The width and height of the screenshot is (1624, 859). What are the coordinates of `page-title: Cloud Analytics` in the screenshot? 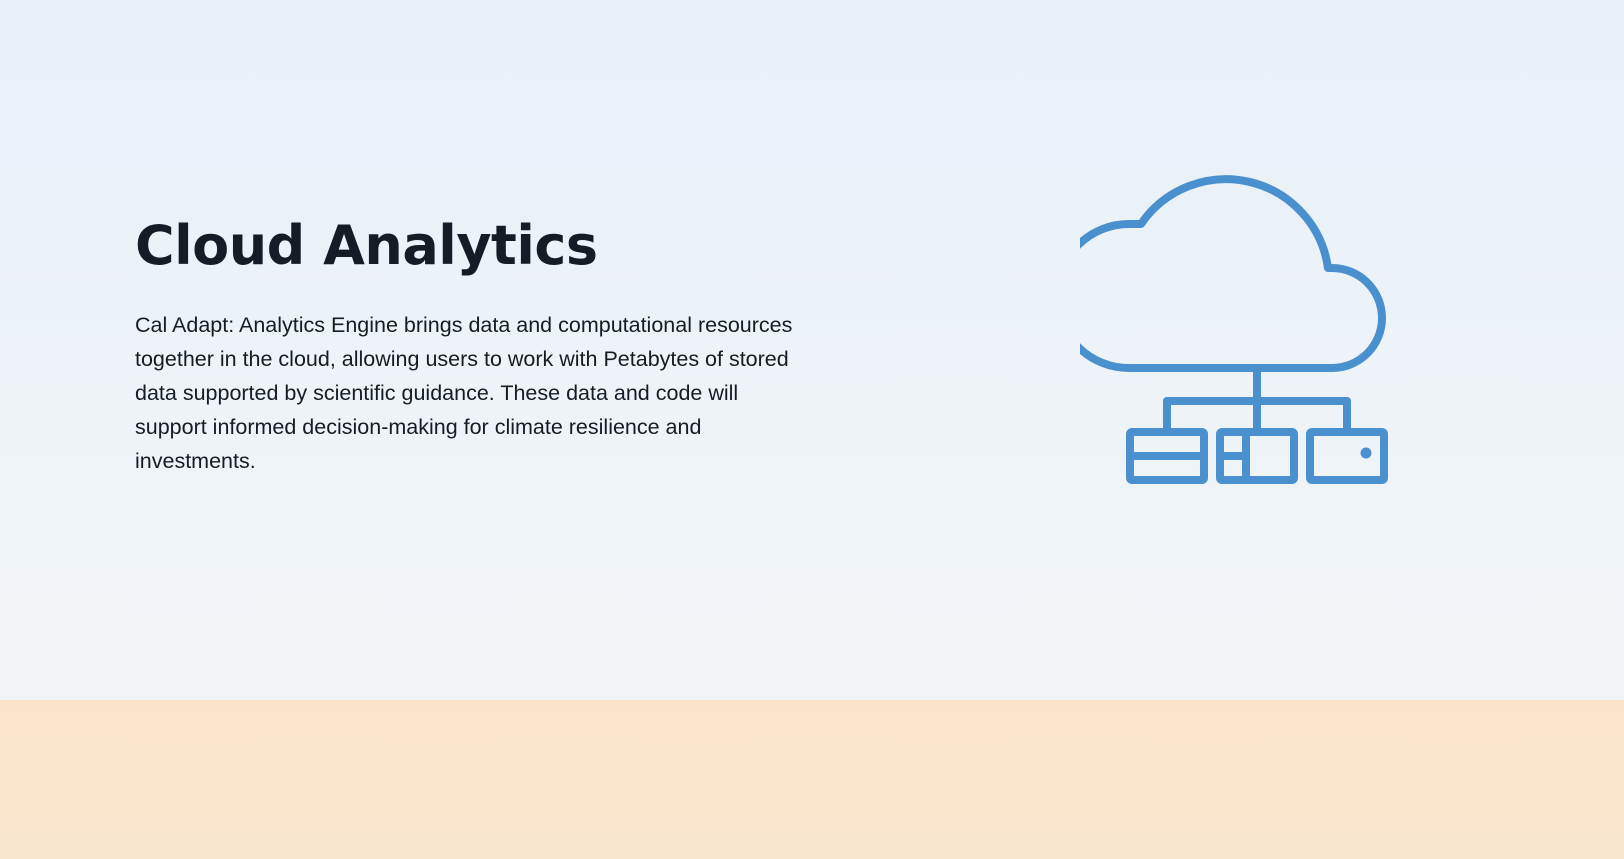 It's located at (366, 245).